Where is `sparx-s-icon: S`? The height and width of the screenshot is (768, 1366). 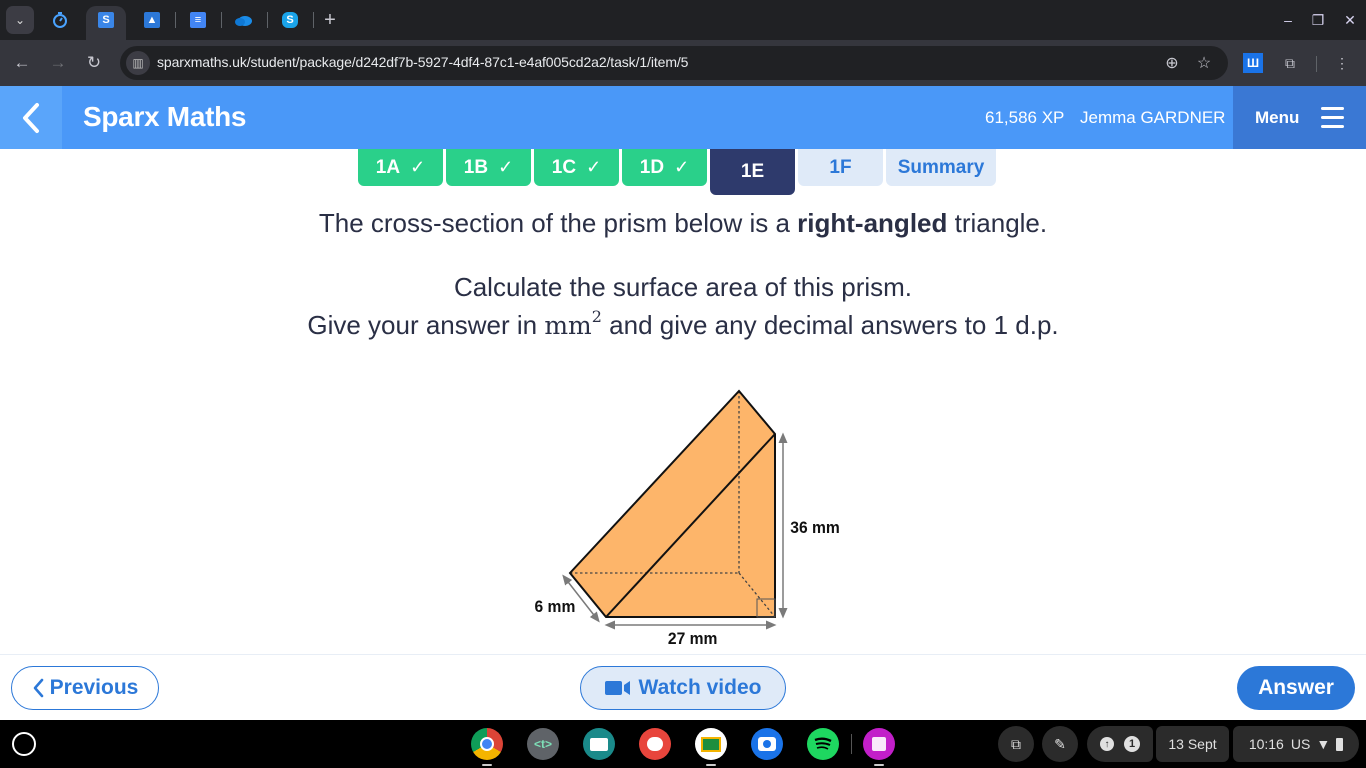
sparx-s-icon: S is located at coordinates (106, 20).